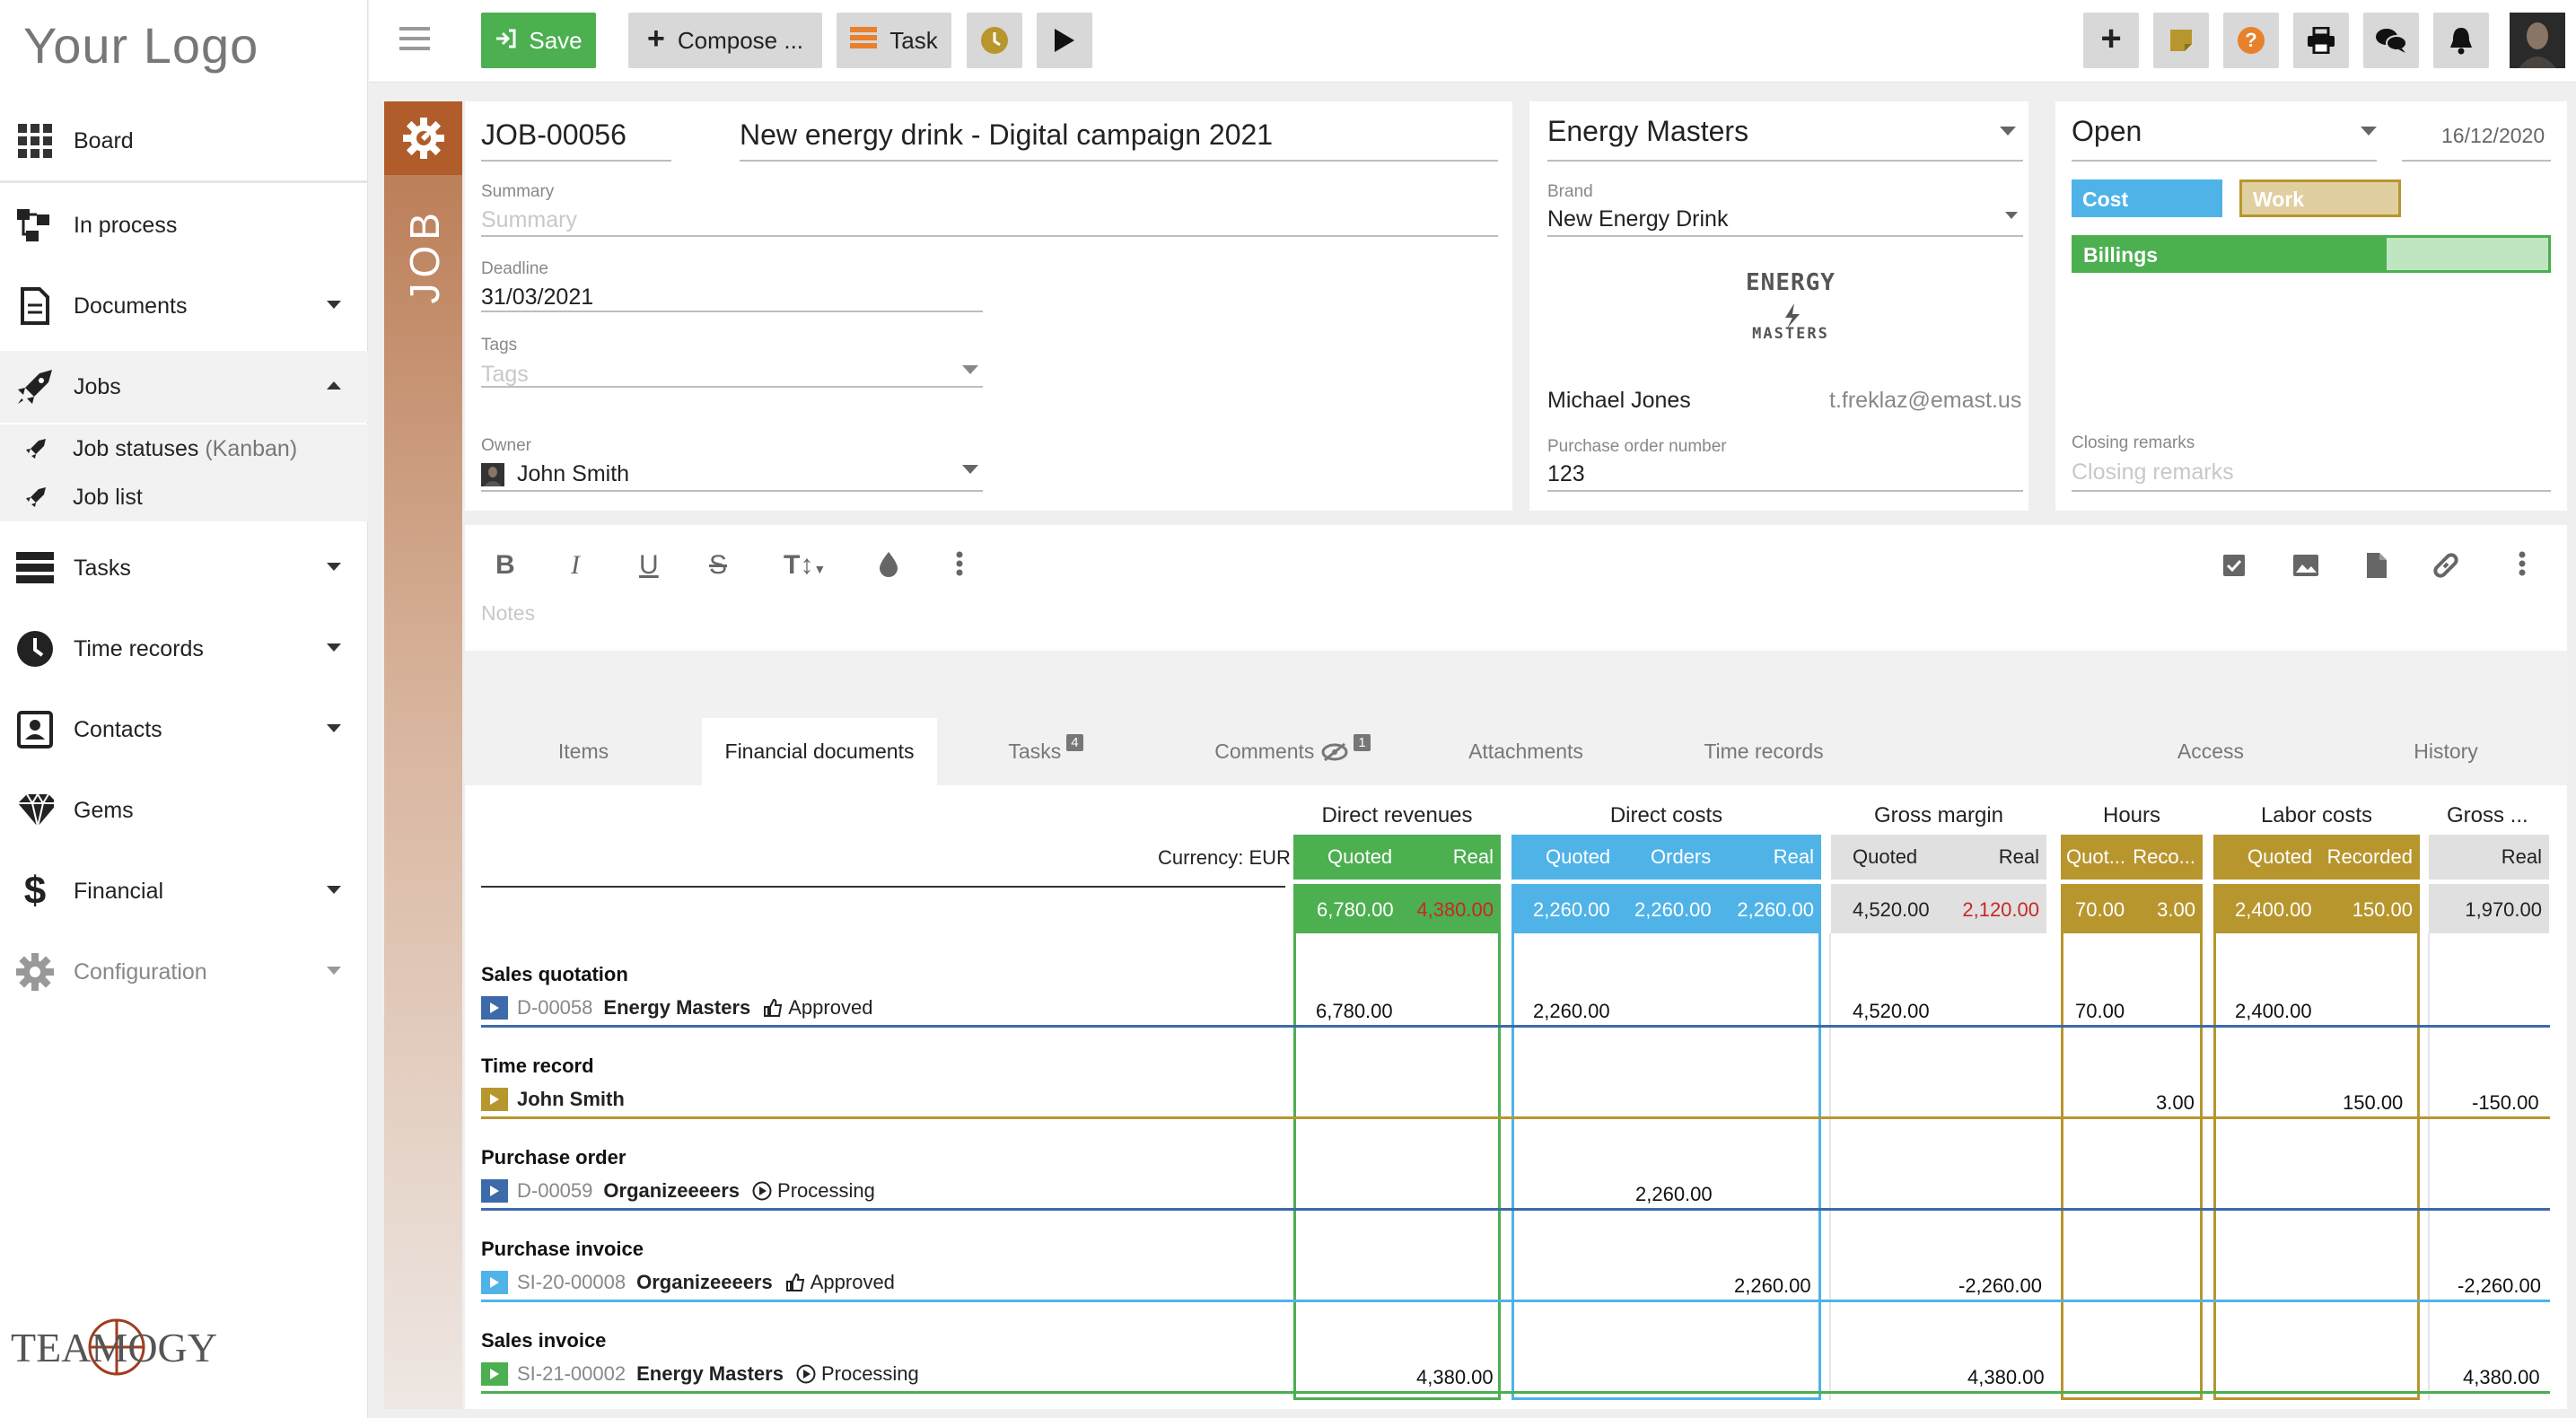 The image size is (2576, 1418). I want to click on table-row: SI-21-00002 Energy Masters Processing, so click(700, 1374).